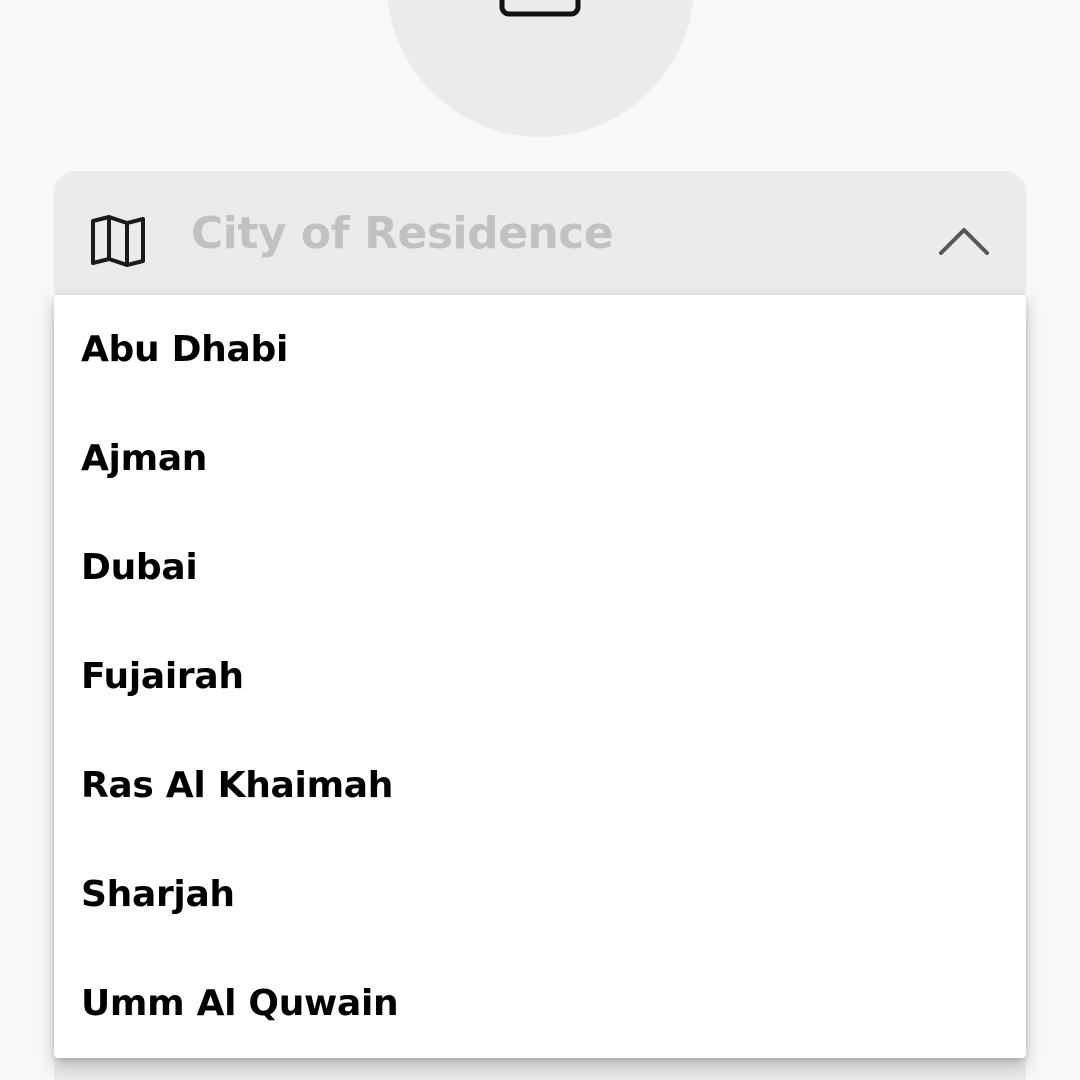 The image size is (1080, 1080). Describe the element at coordinates (158, 894) in the screenshot. I see `city-option-label: Sharjah` at that location.